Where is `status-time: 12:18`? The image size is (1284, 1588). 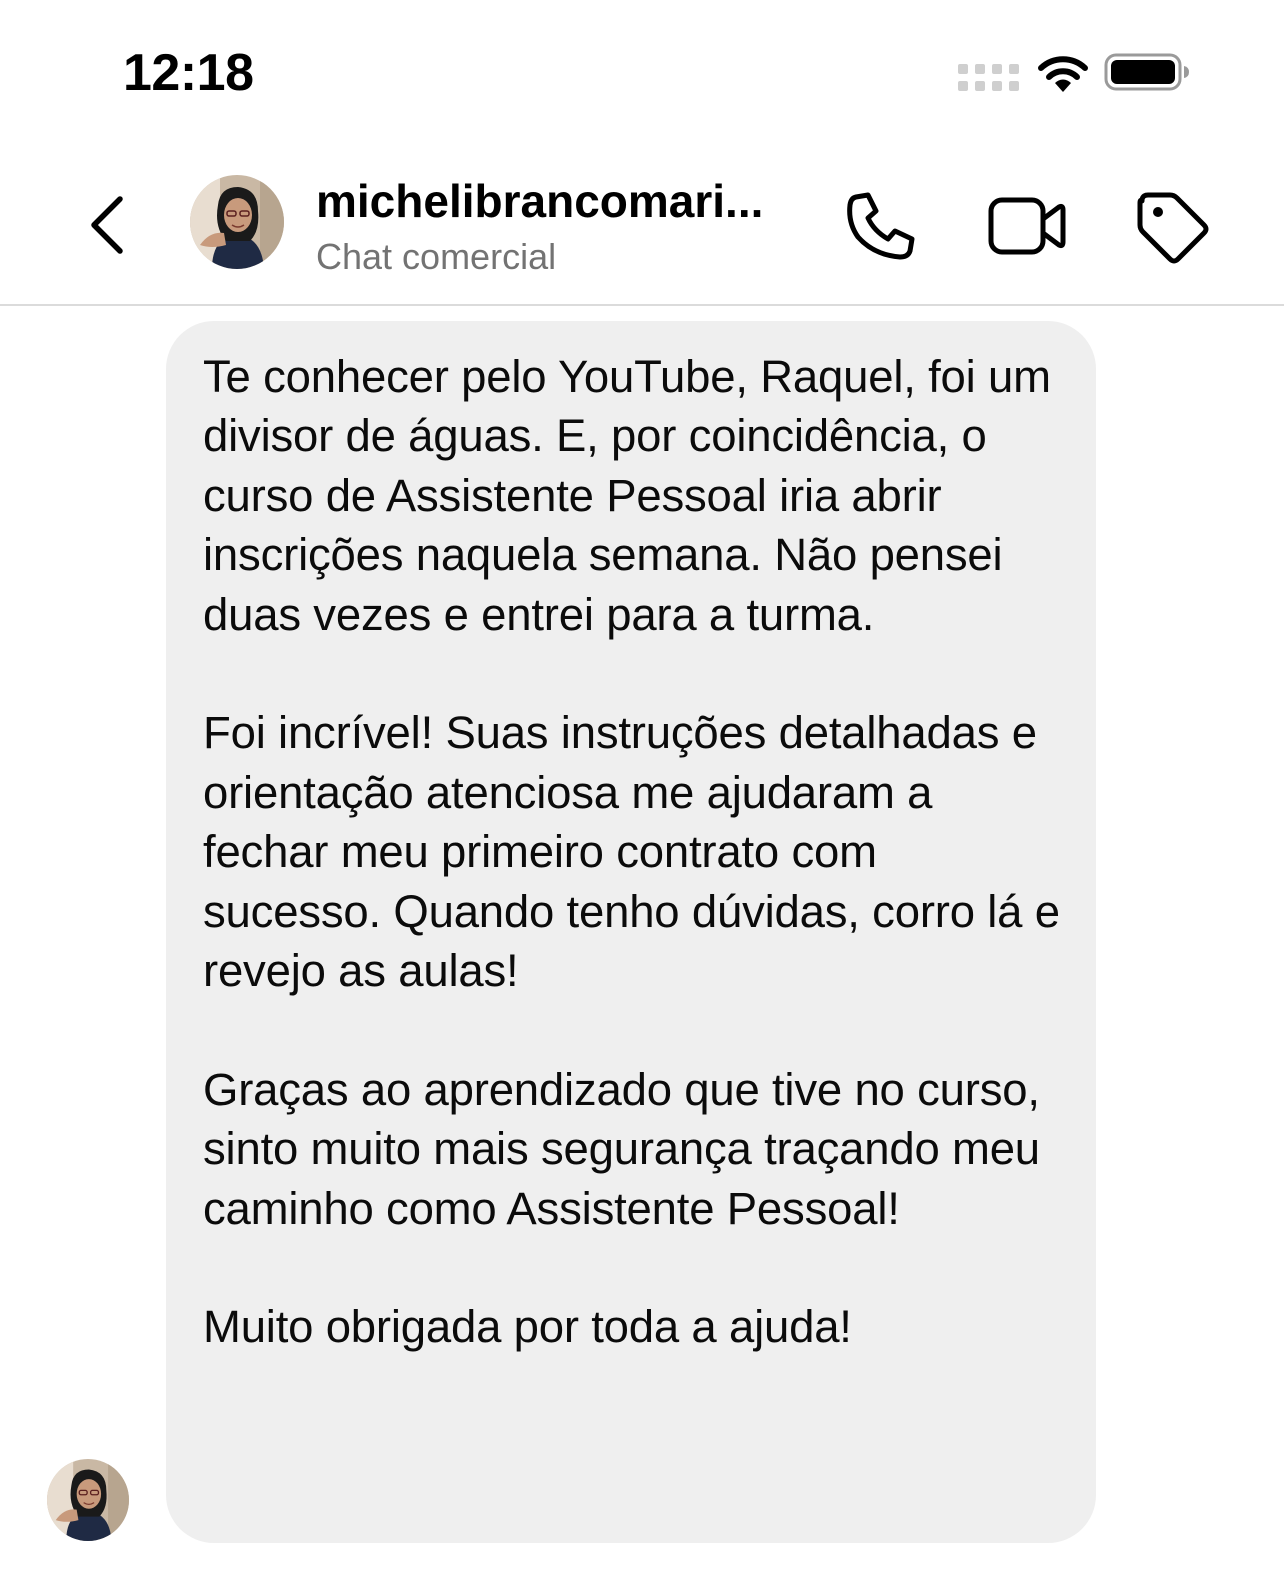
status-time: 12:18 is located at coordinates (188, 73).